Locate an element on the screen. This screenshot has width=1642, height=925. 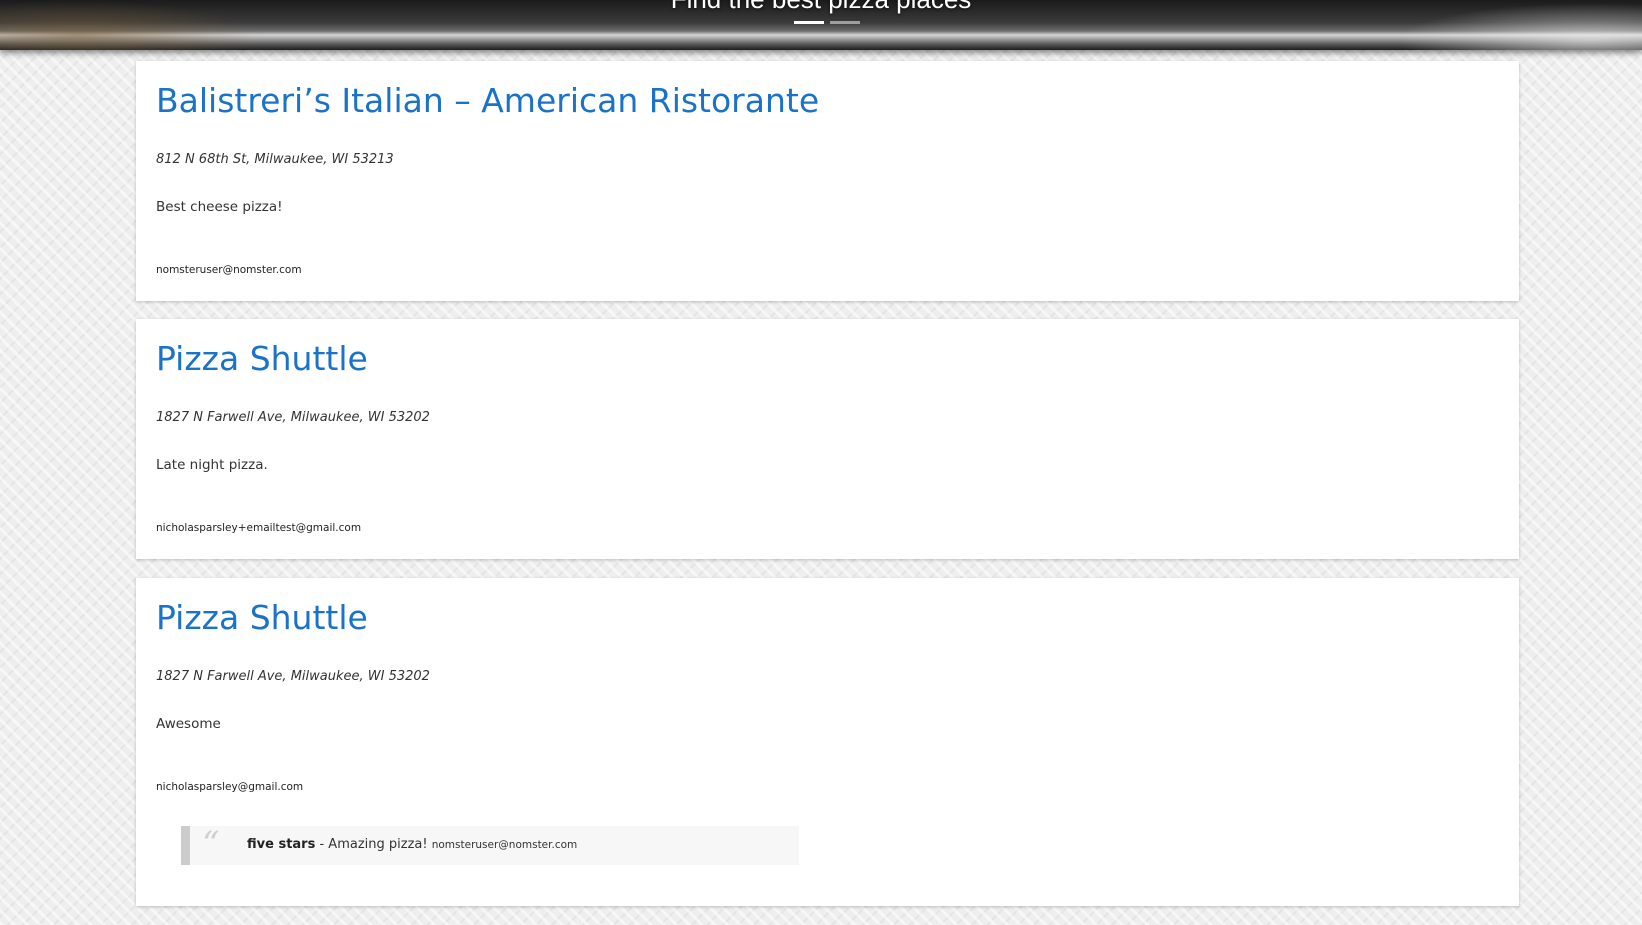
place-address: 812 N 68th St, Milwaukee, WI 53213 is located at coordinates (275, 159).